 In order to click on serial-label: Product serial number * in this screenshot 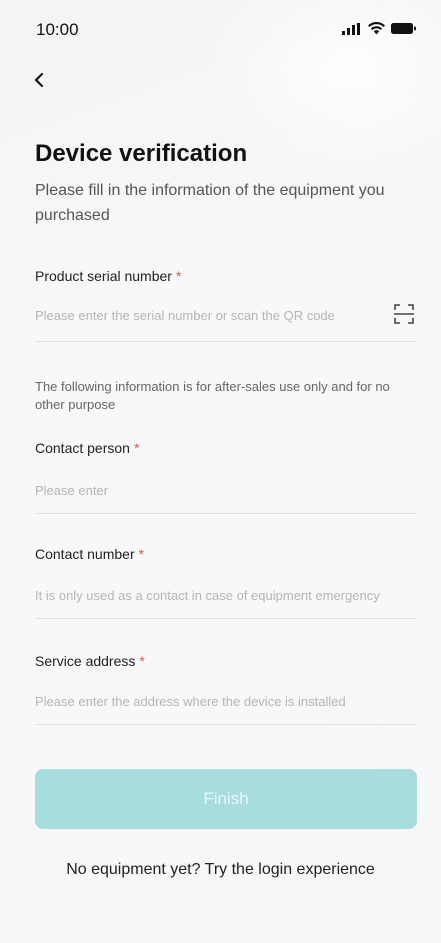, I will do `click(108, 276)`.